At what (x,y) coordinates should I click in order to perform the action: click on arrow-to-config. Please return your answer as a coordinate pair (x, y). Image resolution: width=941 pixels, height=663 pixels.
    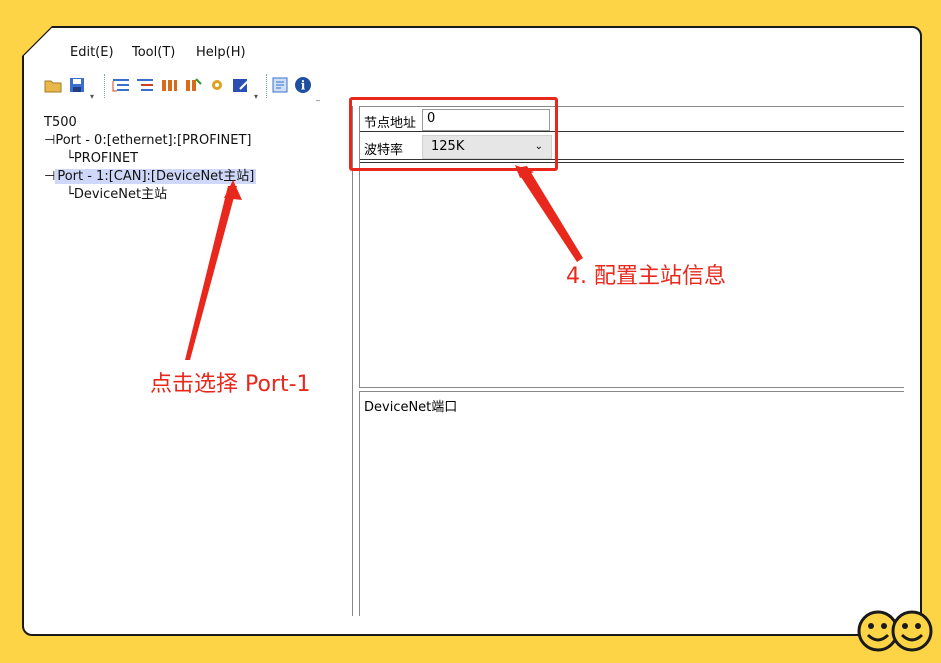
    Looking at the image, I should click on (549, 214).